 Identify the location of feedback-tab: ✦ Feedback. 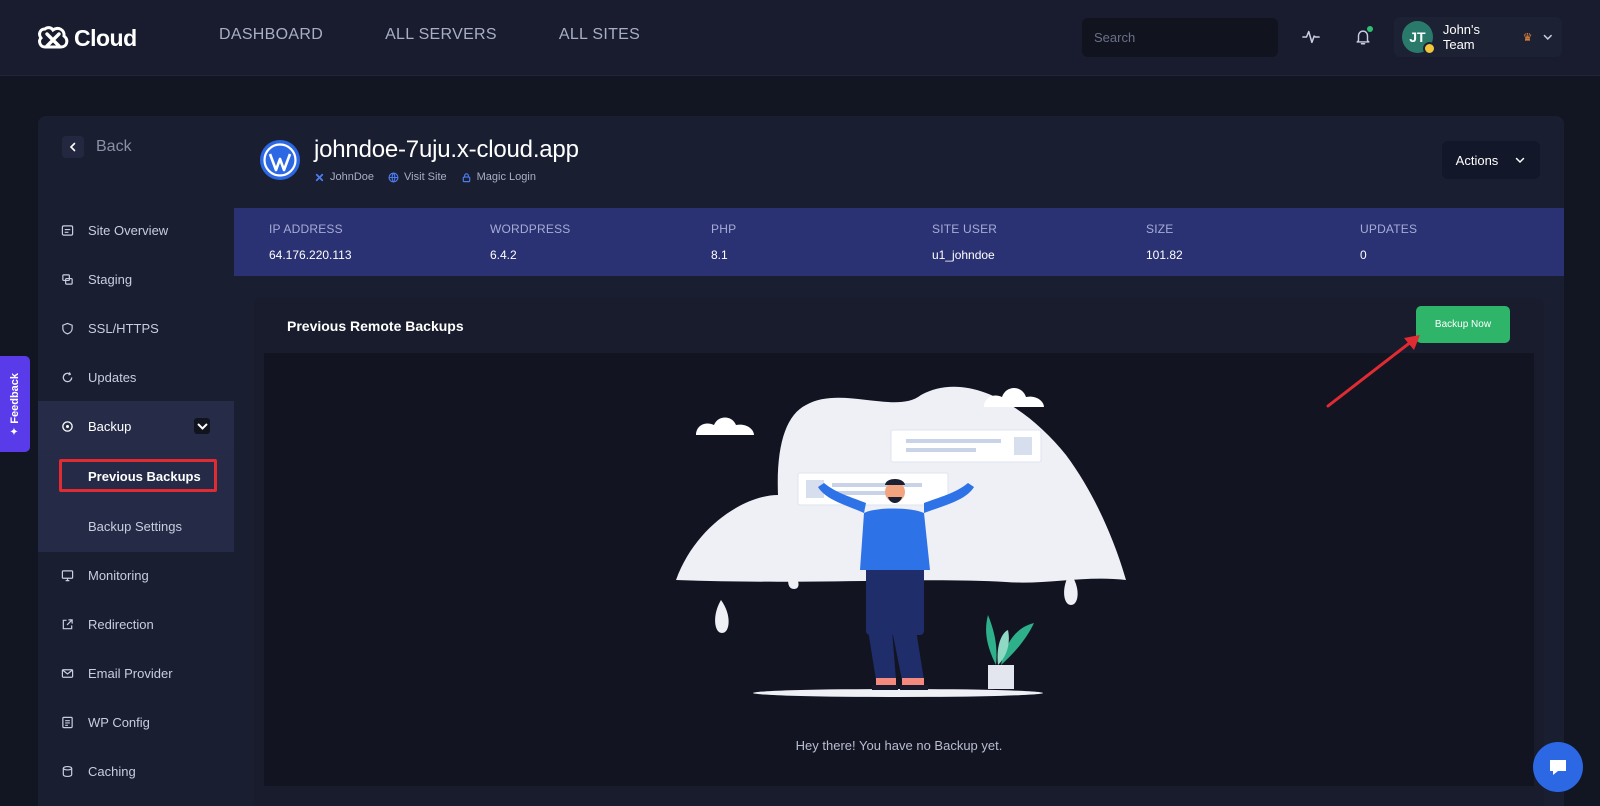
(15, 404).